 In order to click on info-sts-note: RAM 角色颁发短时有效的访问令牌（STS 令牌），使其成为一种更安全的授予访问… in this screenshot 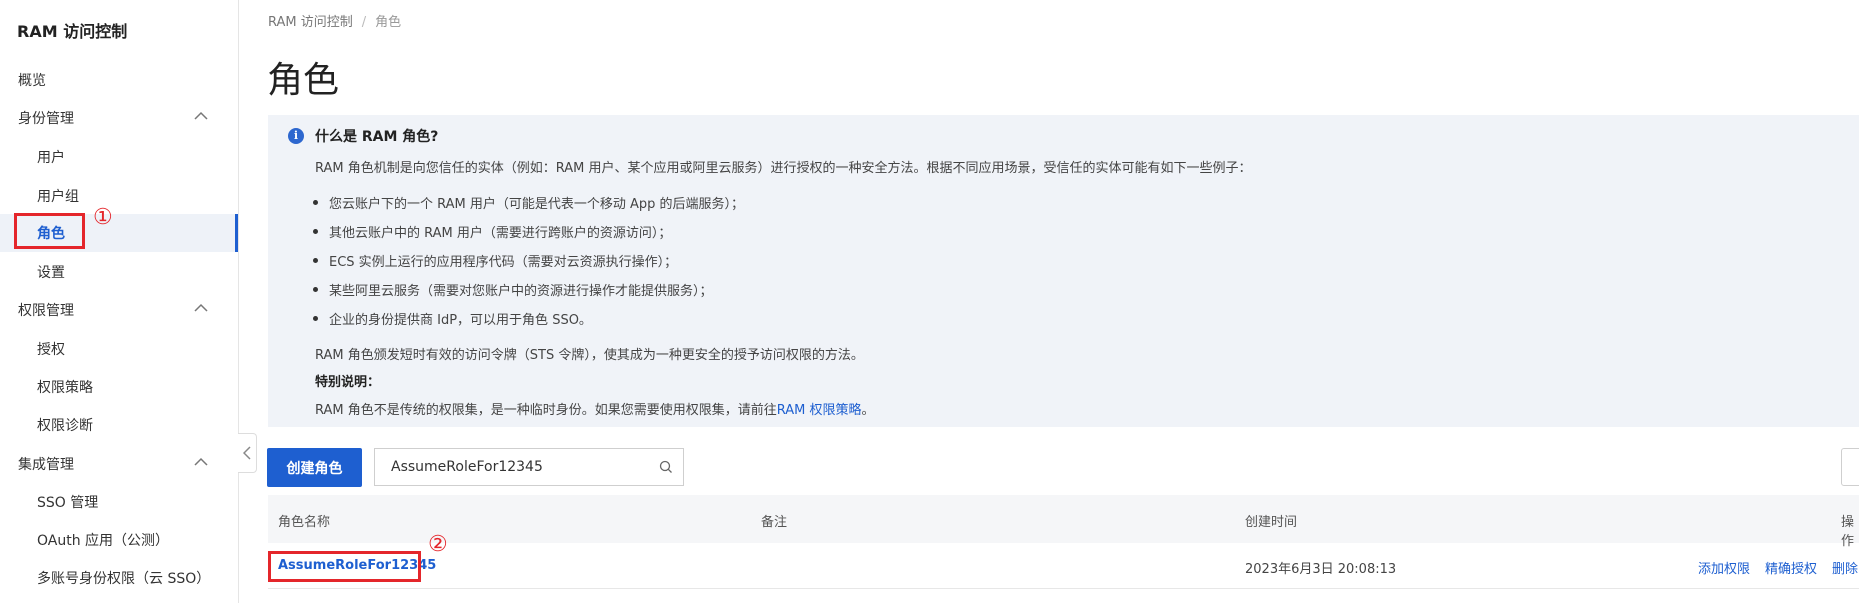, I will do `click(589, 355)`.